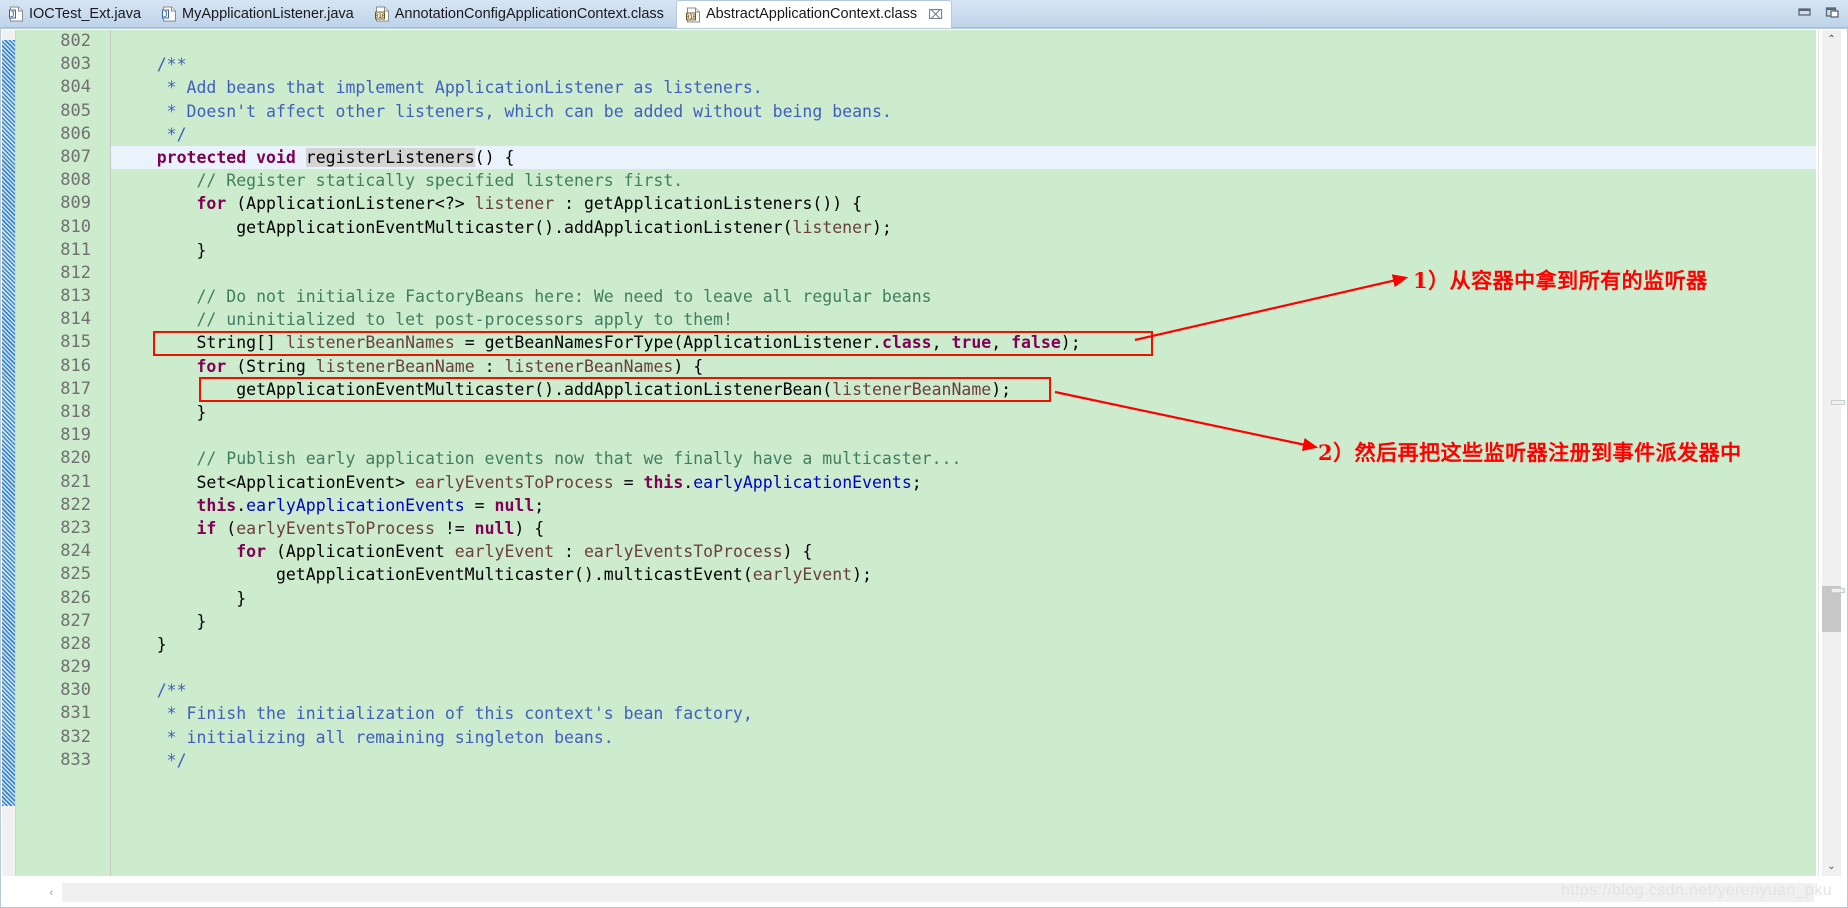 The image size is (1848, 908). I want to click on line-number: 833, so click(75, 759).